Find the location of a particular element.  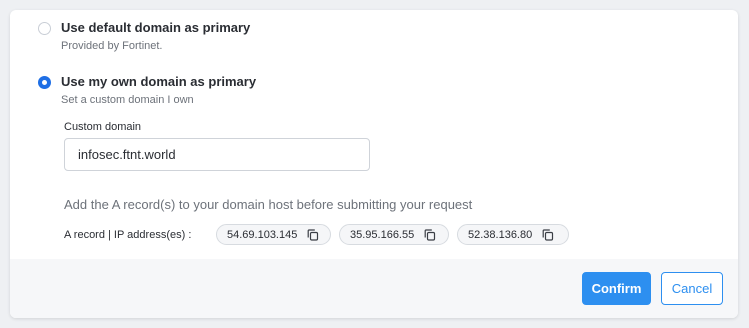

cancel-button: Cancel is located at coordinates (692, 288).